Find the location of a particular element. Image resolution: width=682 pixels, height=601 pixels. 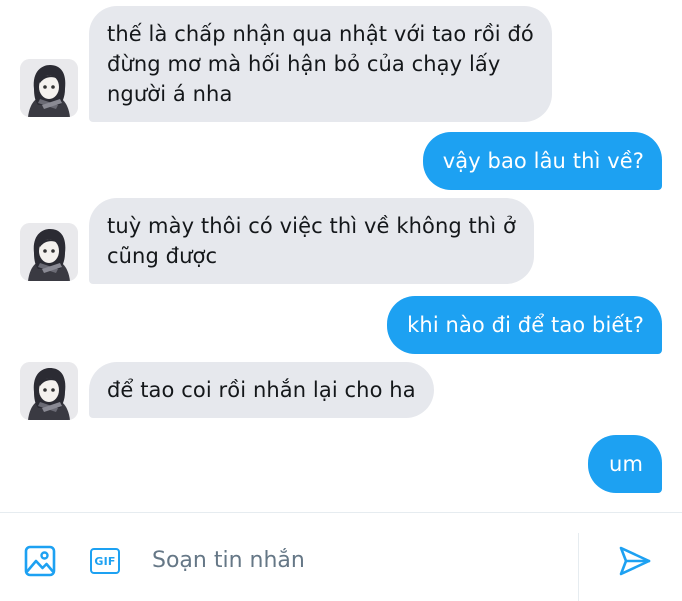

add-media-button is located at coordinates (40, 561).